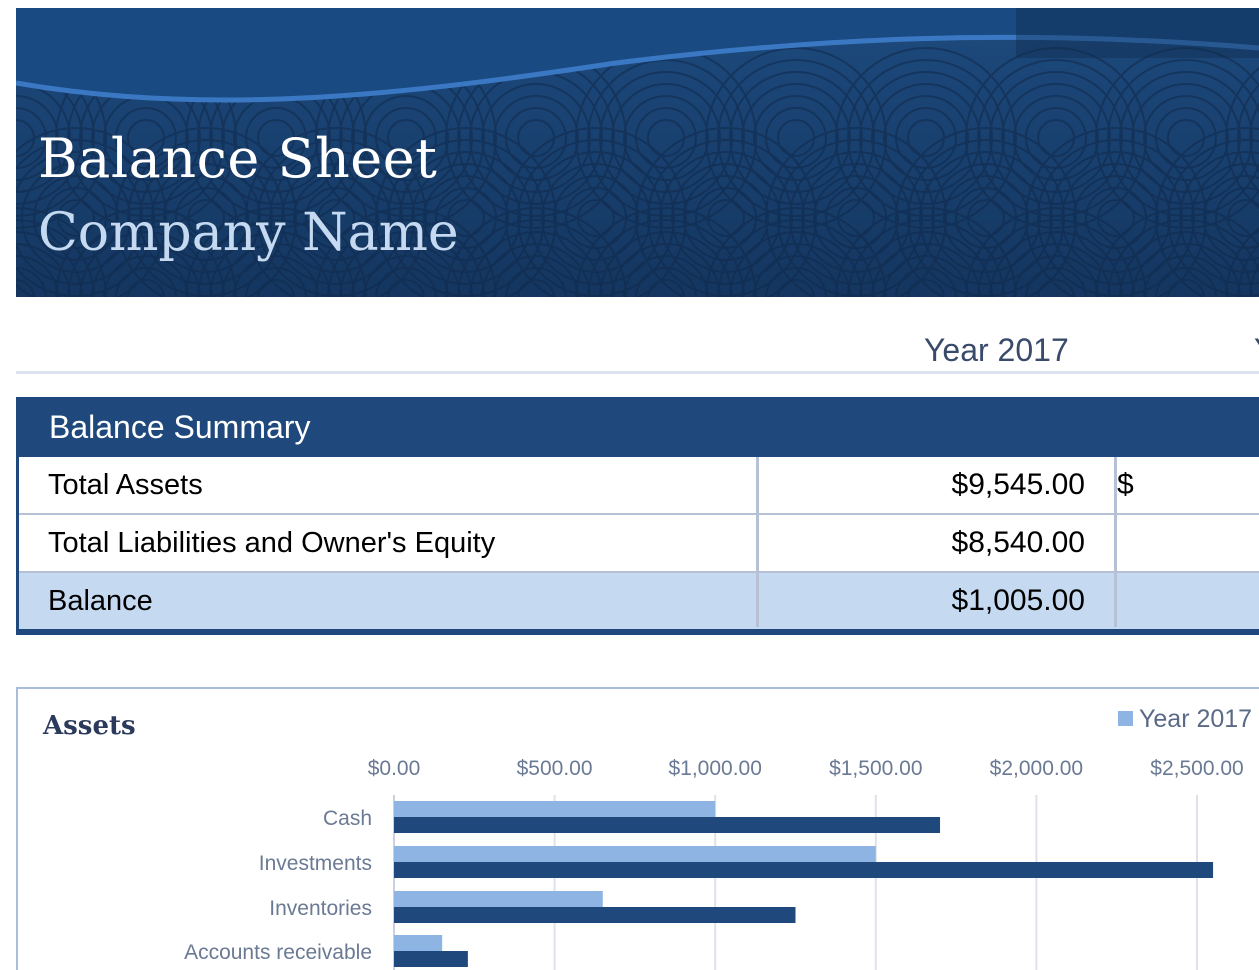  What do you see at coordinates (315, 863) in the screenshot?
I see `category-label: Investments` at bounding box center [315, 863].